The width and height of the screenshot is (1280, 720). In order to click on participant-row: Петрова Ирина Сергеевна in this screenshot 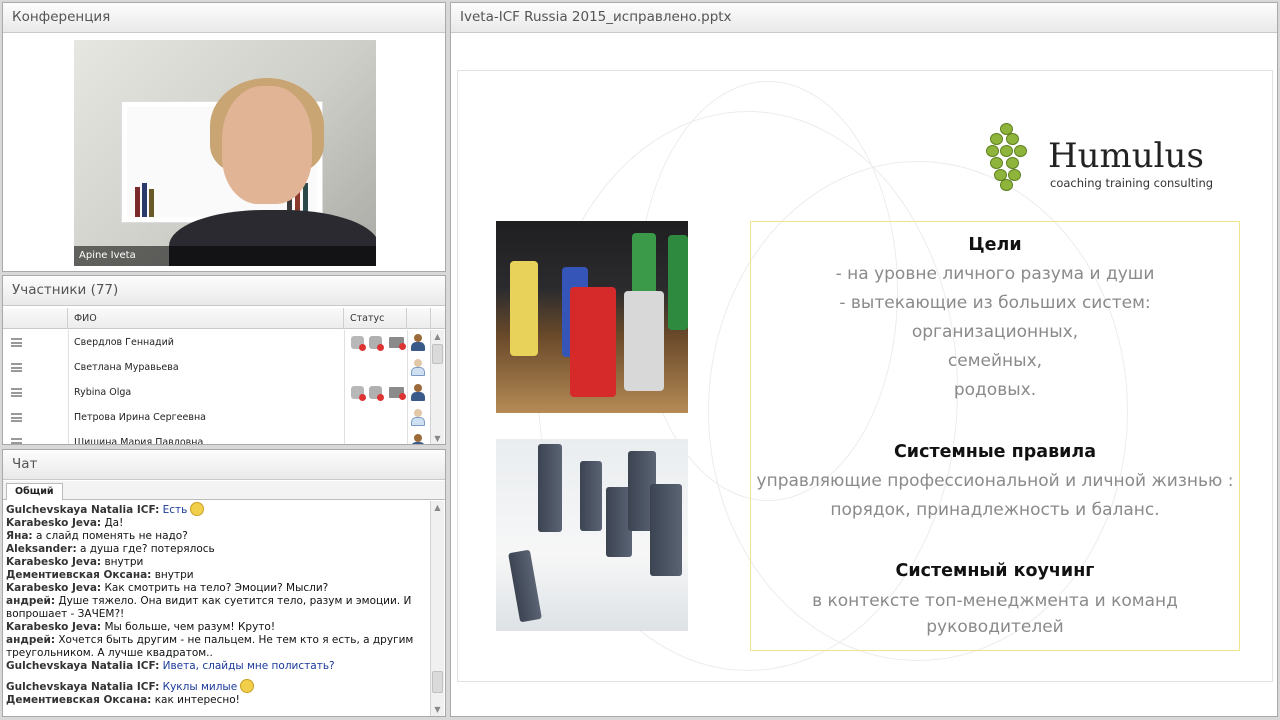, I will do `click(217, 417)`.